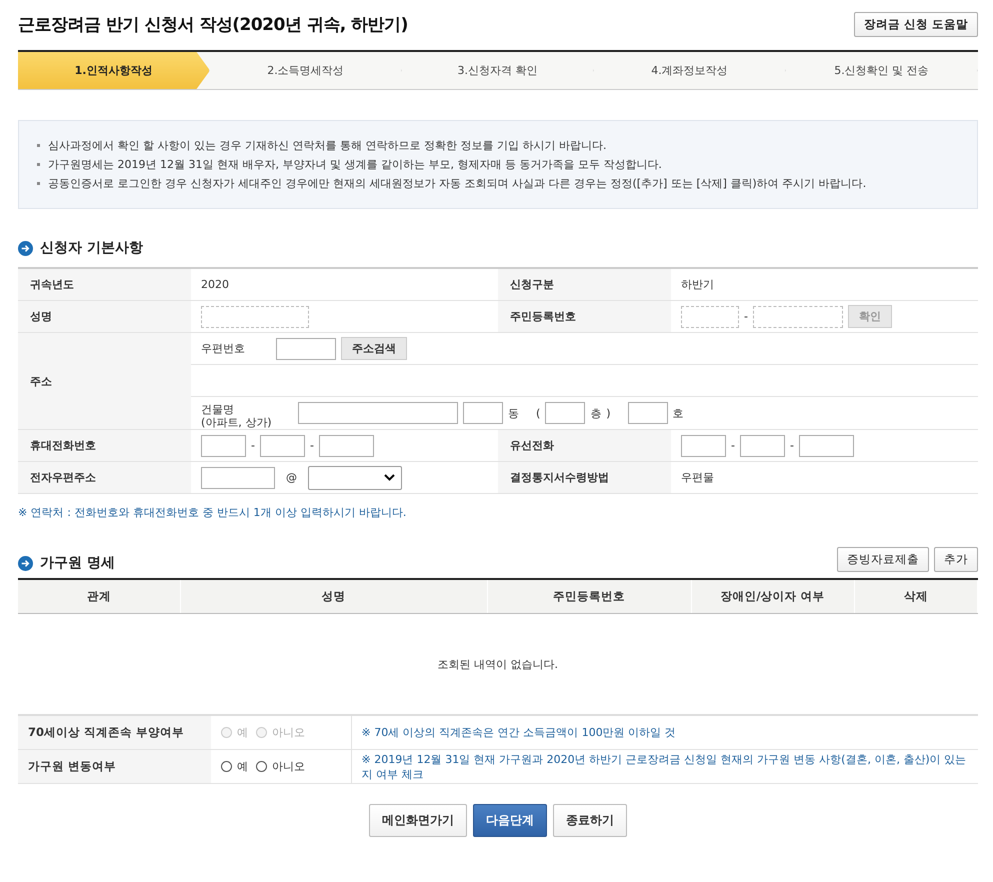  Describe the element at coordinates (590, 820) in the screenshot. I see `footer-button: 종료하기` at that location.